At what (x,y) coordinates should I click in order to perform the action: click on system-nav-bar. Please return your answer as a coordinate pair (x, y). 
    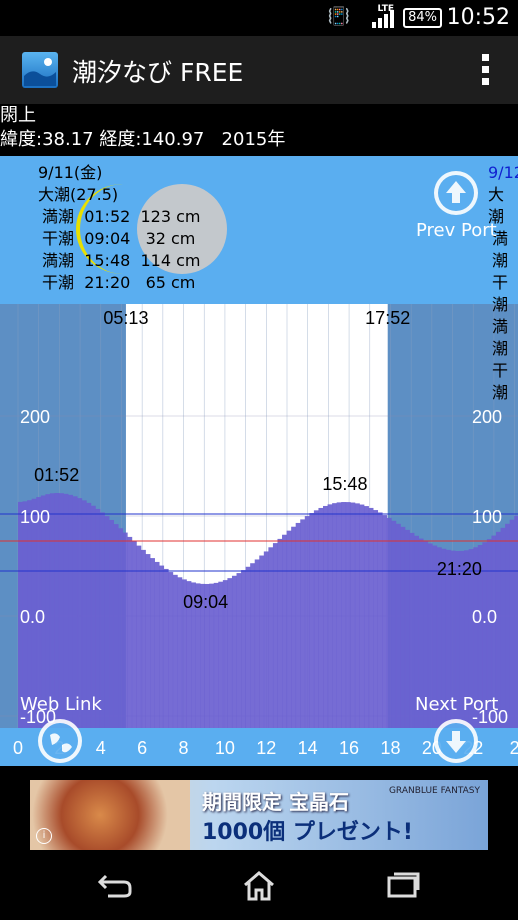
    Looking at the image, I should click on (259, 886).